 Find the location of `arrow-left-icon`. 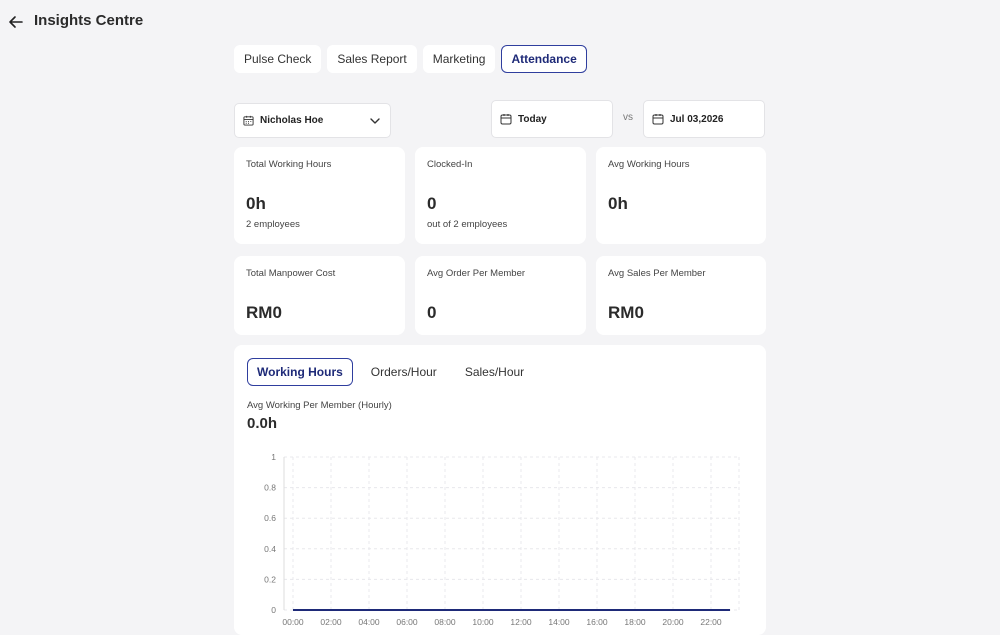

arrow-left-icon is located at coordinates (16, 22).